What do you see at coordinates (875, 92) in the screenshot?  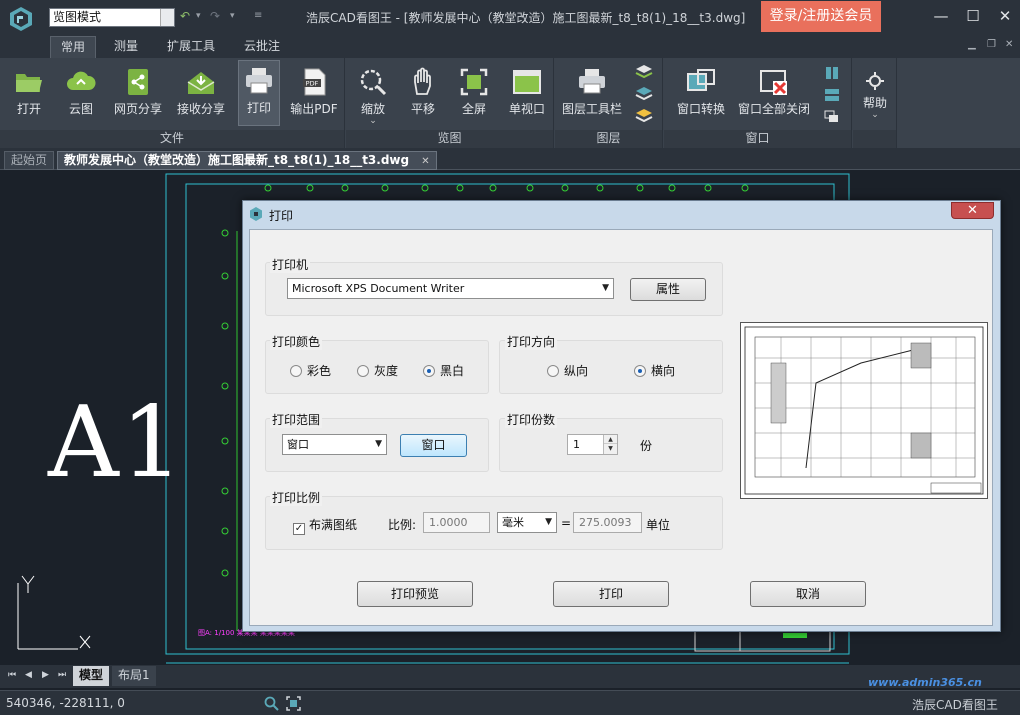 I see `help-button: 帮助 ⌄` at bounding box center [875, 92].